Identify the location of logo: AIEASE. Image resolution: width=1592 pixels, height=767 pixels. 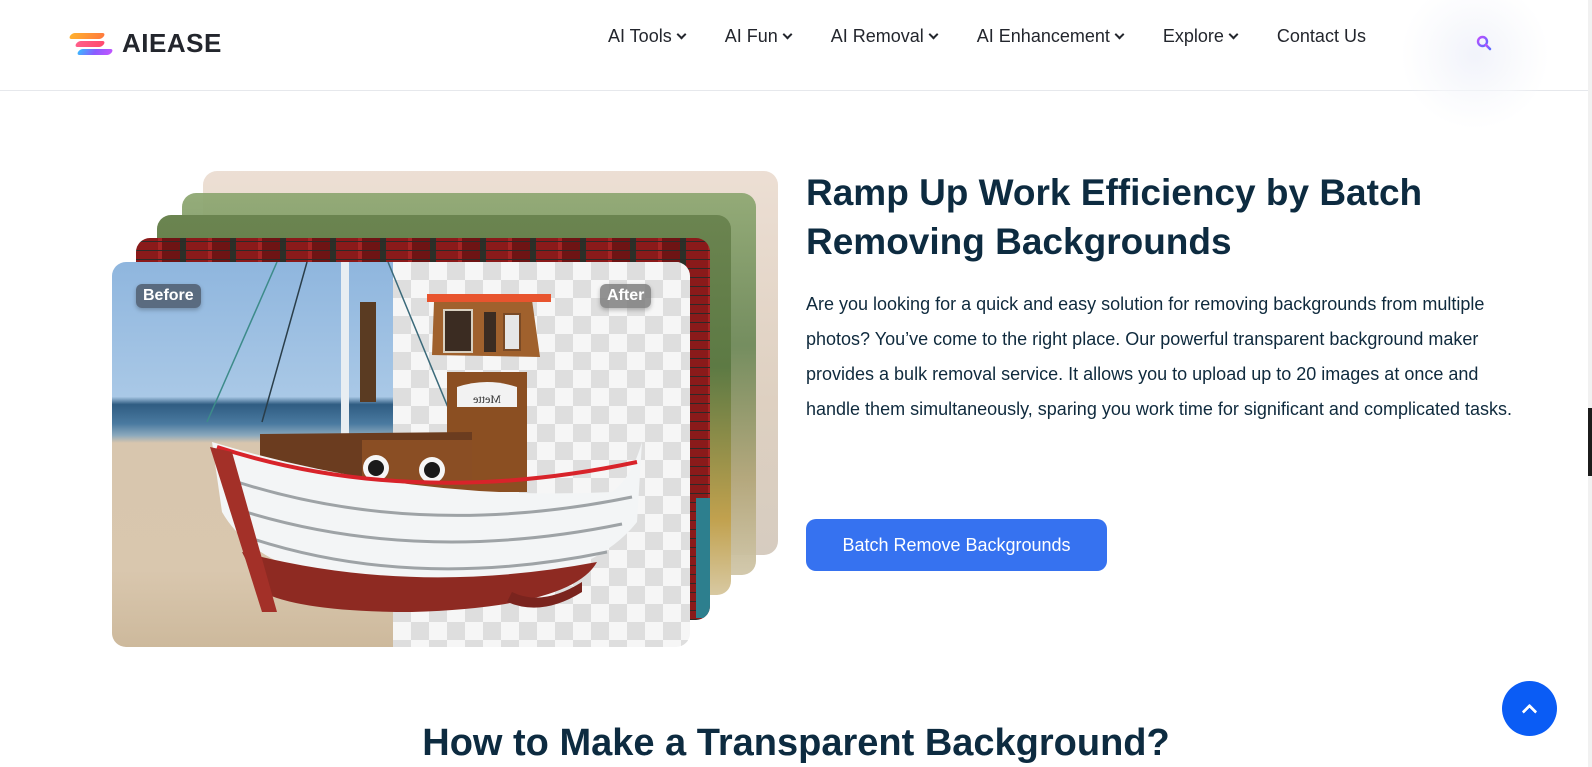
(145, 43).